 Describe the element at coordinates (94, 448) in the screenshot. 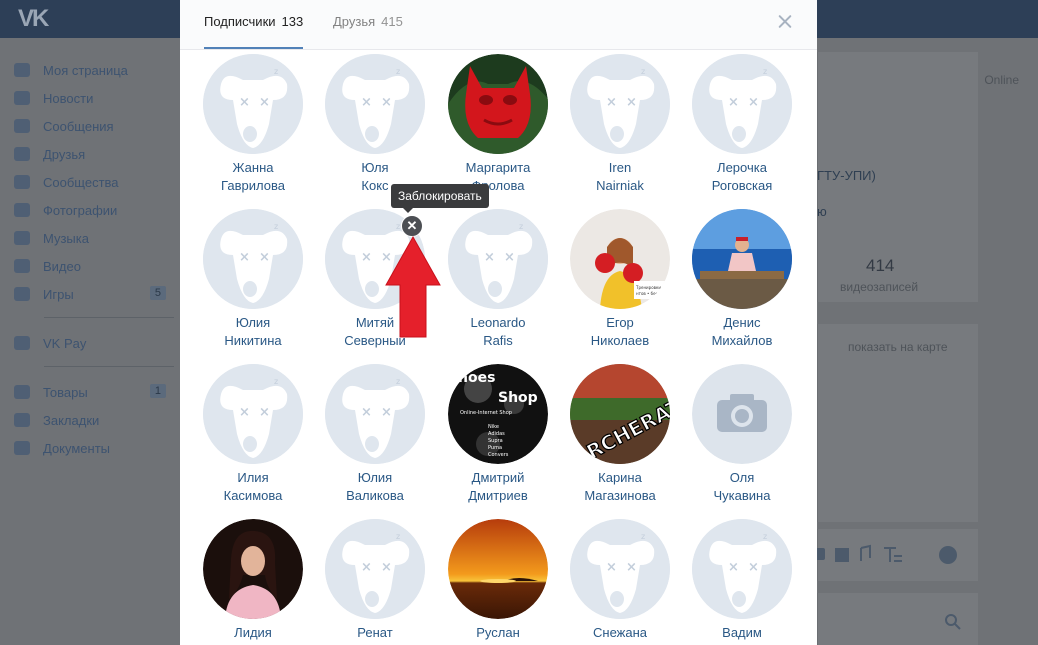

I see `sidebar-item: Документы` at that location.